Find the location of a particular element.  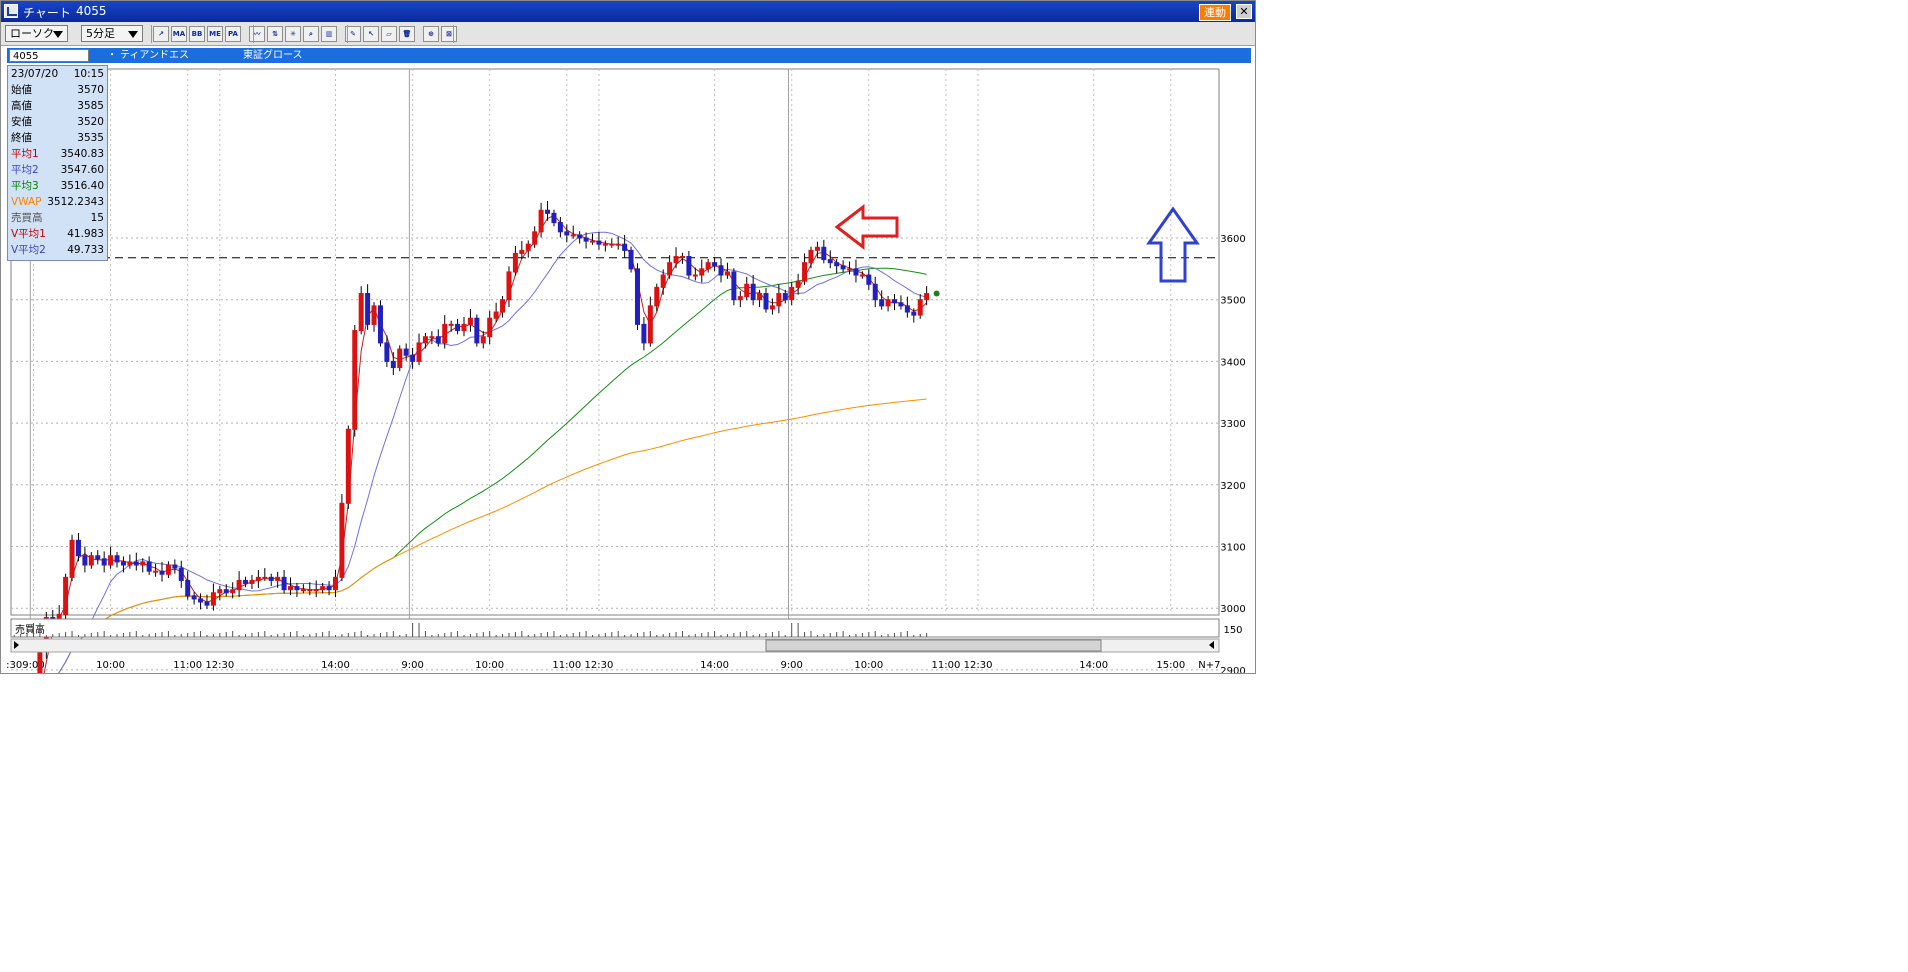

indicator-icon: ↗ is located at coordinates (161, 34).